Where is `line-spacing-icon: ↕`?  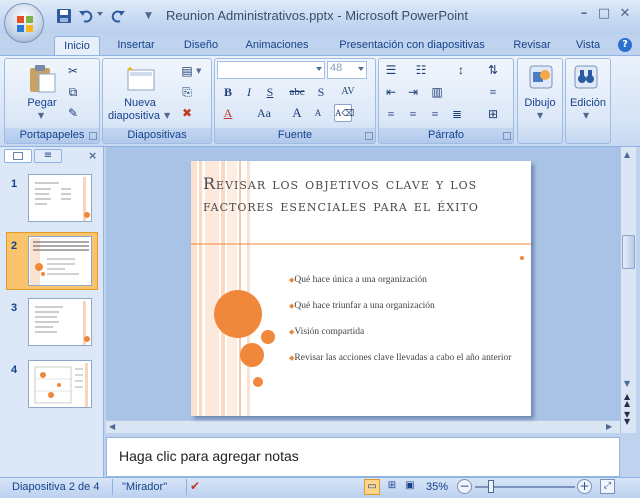
line-spacing-icon: ↕ is located at coordinates (461, 70).